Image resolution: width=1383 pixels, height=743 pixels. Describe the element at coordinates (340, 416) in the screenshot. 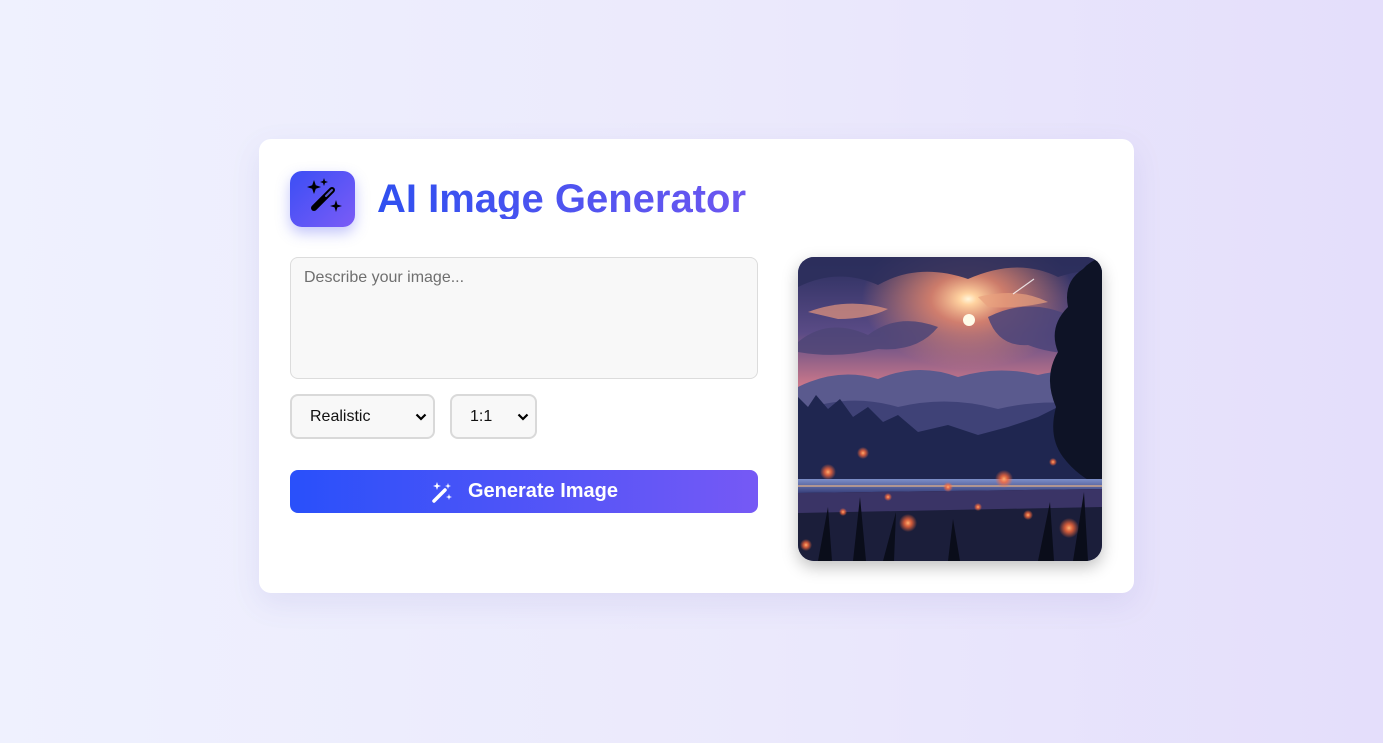

I see `style-select-value: Realistic` at that location.